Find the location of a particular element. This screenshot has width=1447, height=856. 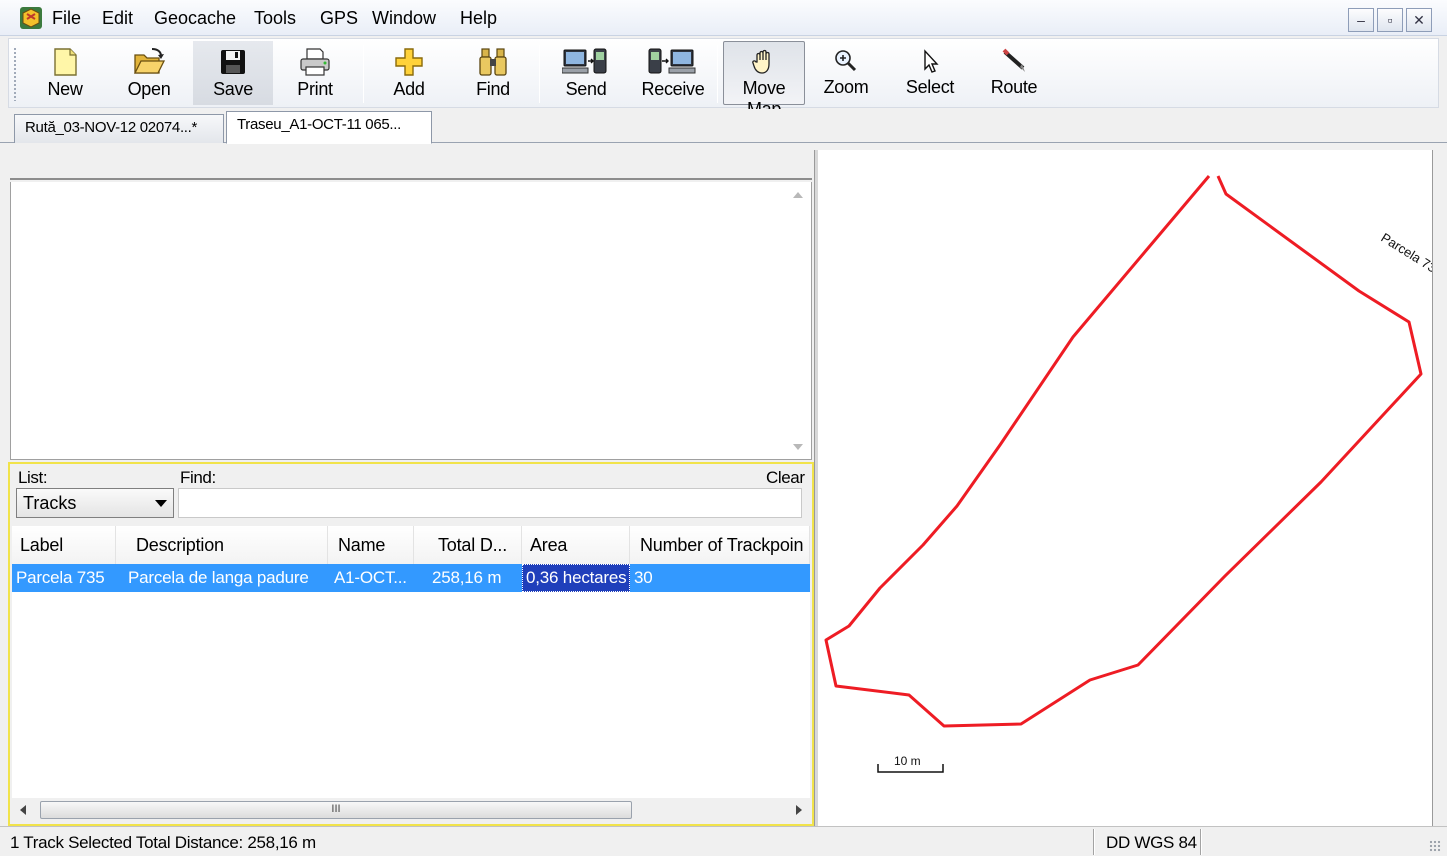

menu-edit: Edit is located at coordinates (117, 18).